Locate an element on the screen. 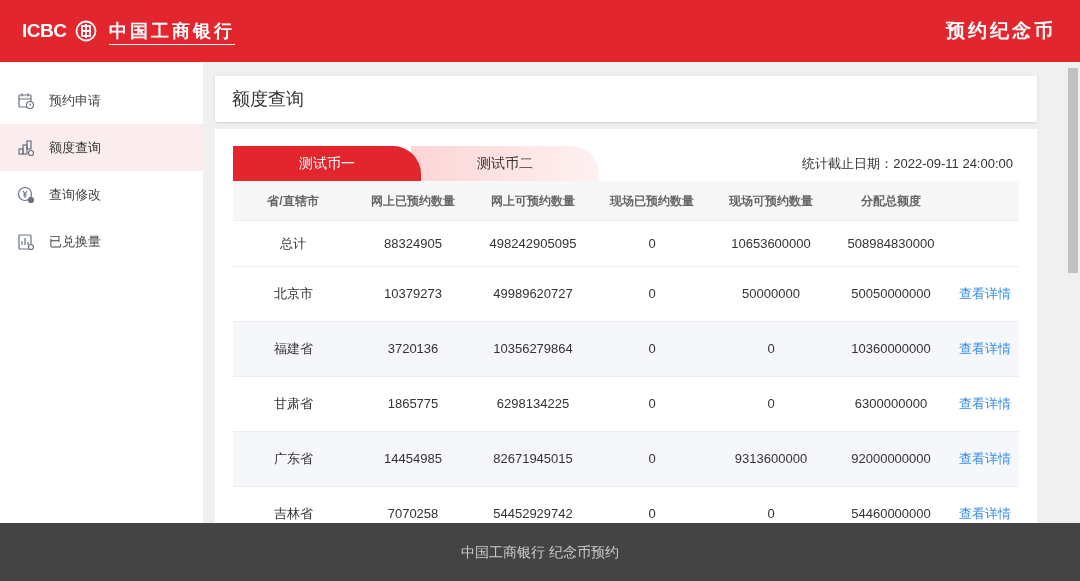 The image size is (1080, 581). stat-date: 统计截止日期：2022-09-11 24:00:00 is located at coordinates (907, 163).